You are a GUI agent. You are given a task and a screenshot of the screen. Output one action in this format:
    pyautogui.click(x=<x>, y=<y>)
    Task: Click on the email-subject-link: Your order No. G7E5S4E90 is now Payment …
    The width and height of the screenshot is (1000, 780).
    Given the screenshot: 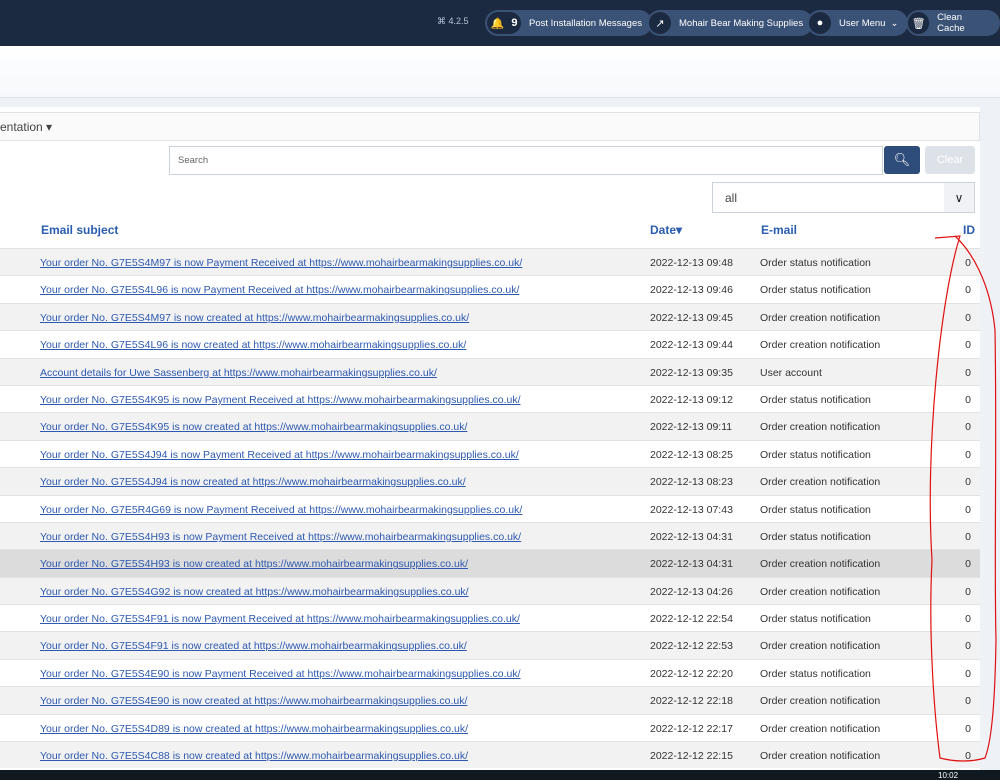 What is the action you would take?
    pyautogui.click(x=280, y=674)
    